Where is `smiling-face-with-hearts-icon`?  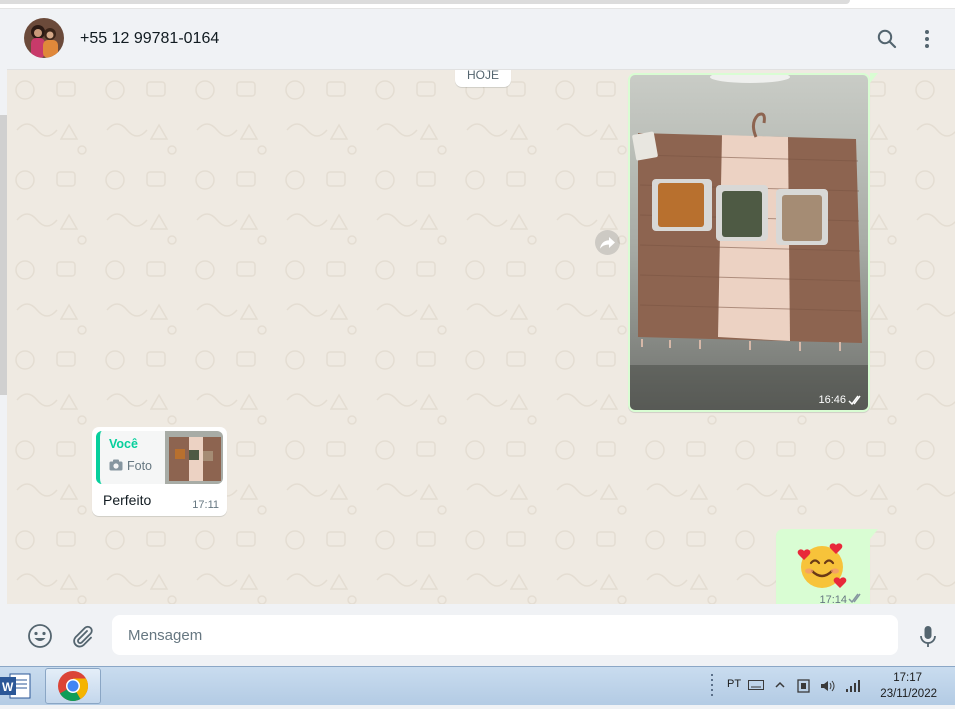 smiling-face-with-hearts-icon is located at coordinates (822, 565).